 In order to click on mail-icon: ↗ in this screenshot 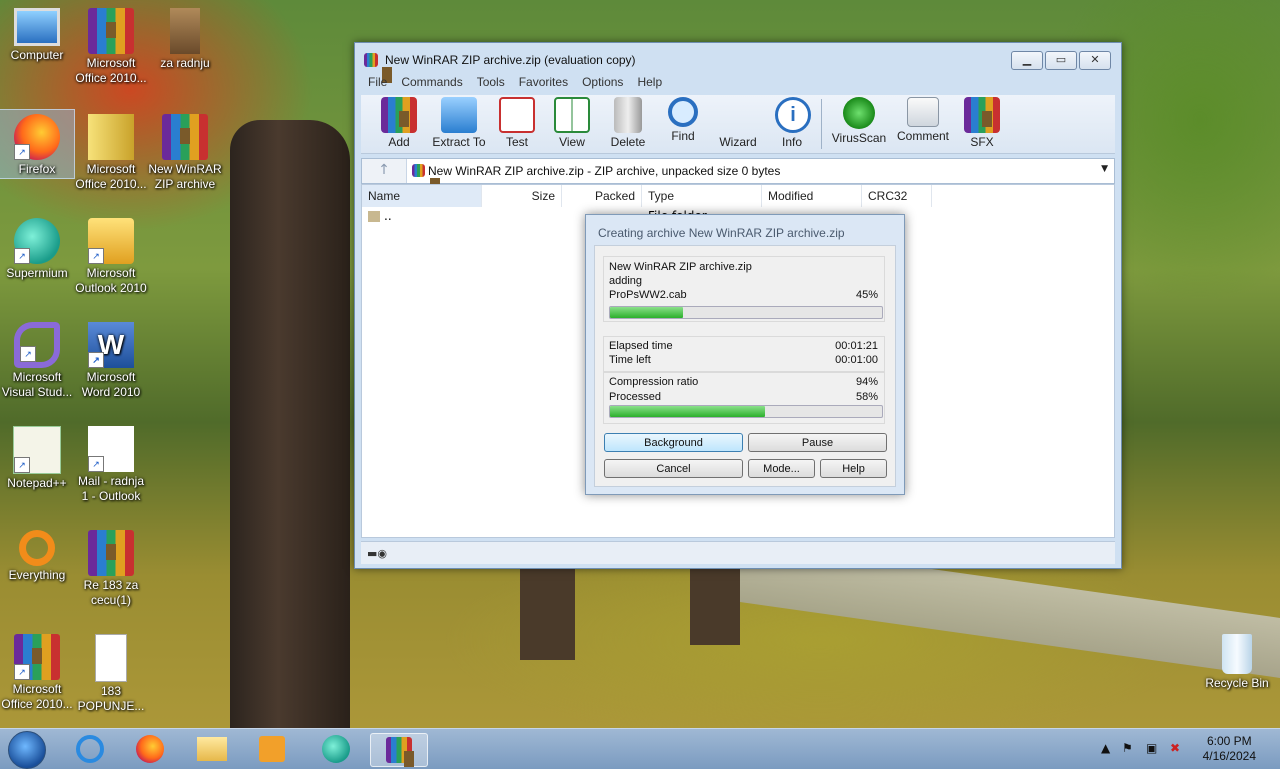, I will do `click(111, 449)`.